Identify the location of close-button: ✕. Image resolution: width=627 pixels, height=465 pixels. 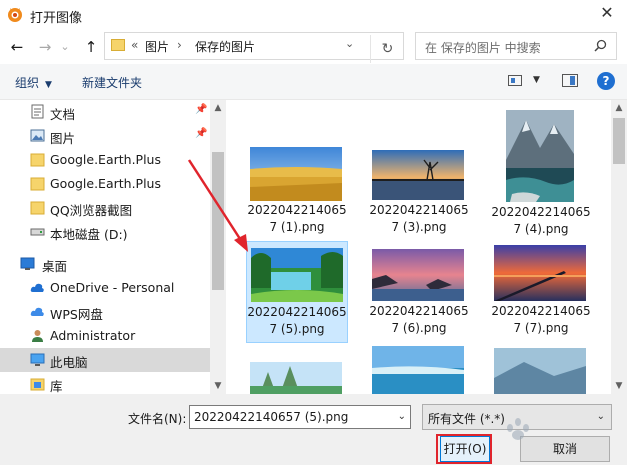
(607, 13).